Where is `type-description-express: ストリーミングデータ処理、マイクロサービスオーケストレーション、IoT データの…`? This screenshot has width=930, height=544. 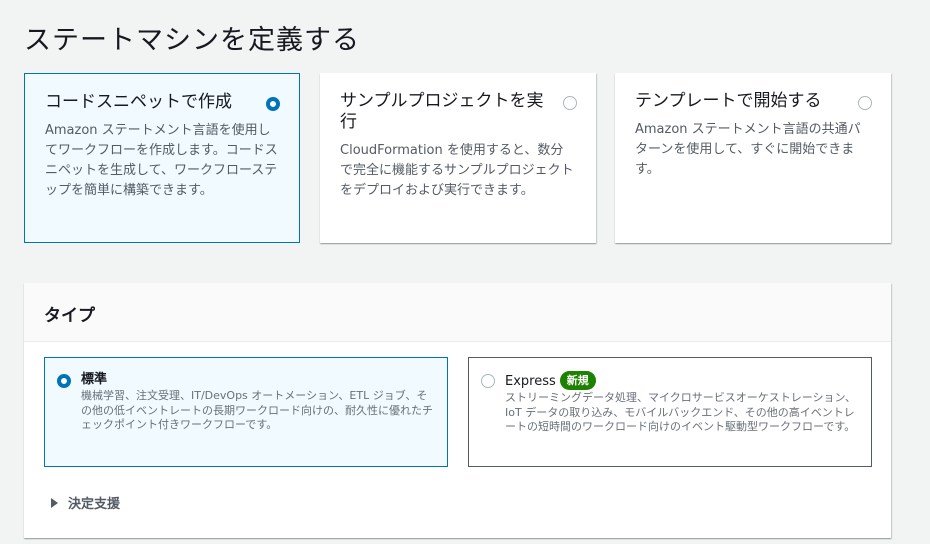 type-description-express: ストリーミングデータ処理、マイクロサービスオーケストレーション、IoT データの… is located at coordinates (680, 412).